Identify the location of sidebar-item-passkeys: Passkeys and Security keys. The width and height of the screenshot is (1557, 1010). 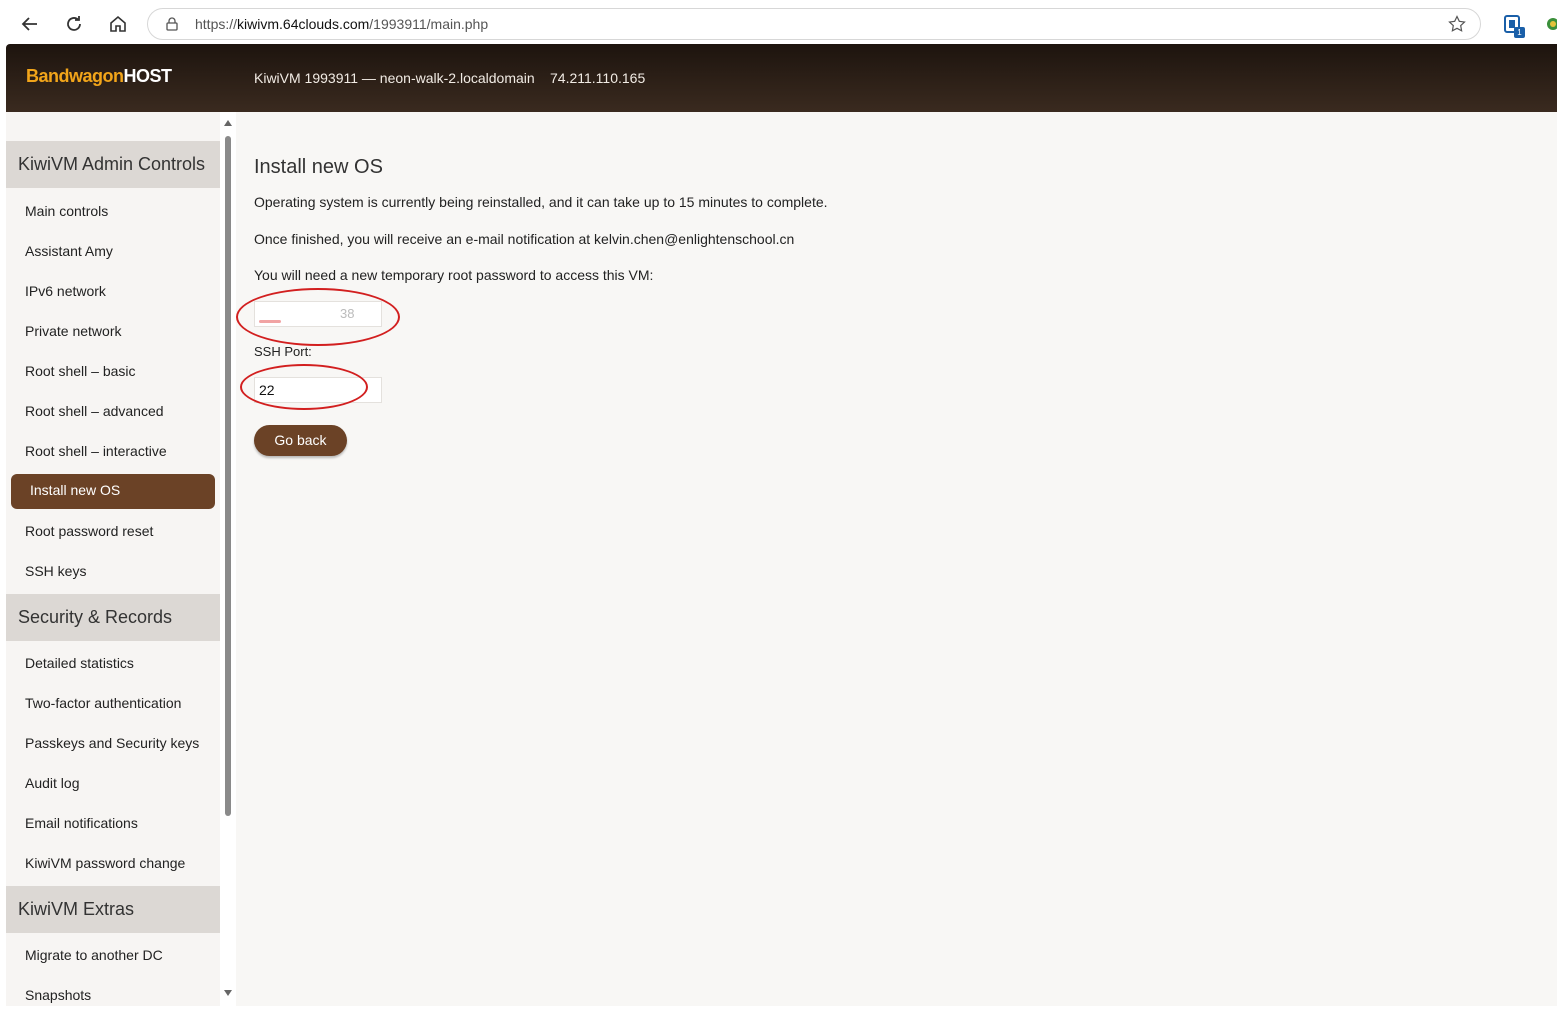
(112, 743).